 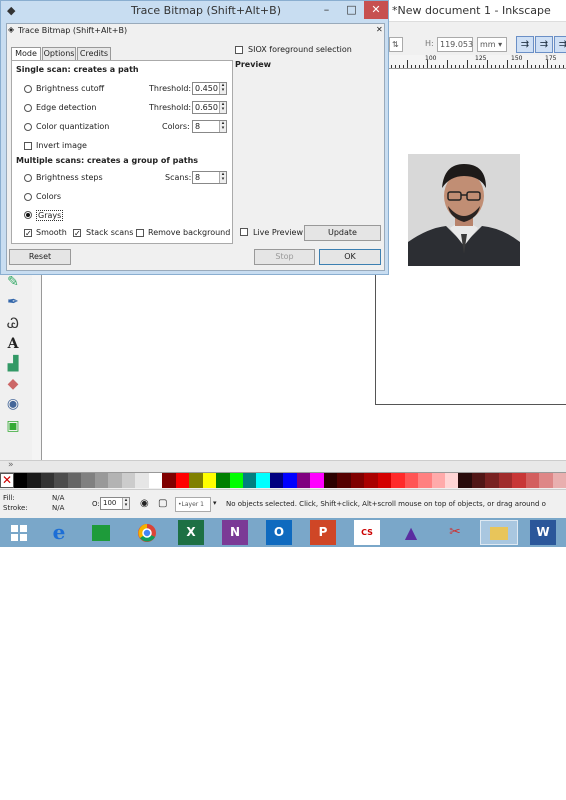 What do you see at coordinates (28, 108) in the screenshot?
I see `edge-detection-radio` at bounding box center [28, 108].